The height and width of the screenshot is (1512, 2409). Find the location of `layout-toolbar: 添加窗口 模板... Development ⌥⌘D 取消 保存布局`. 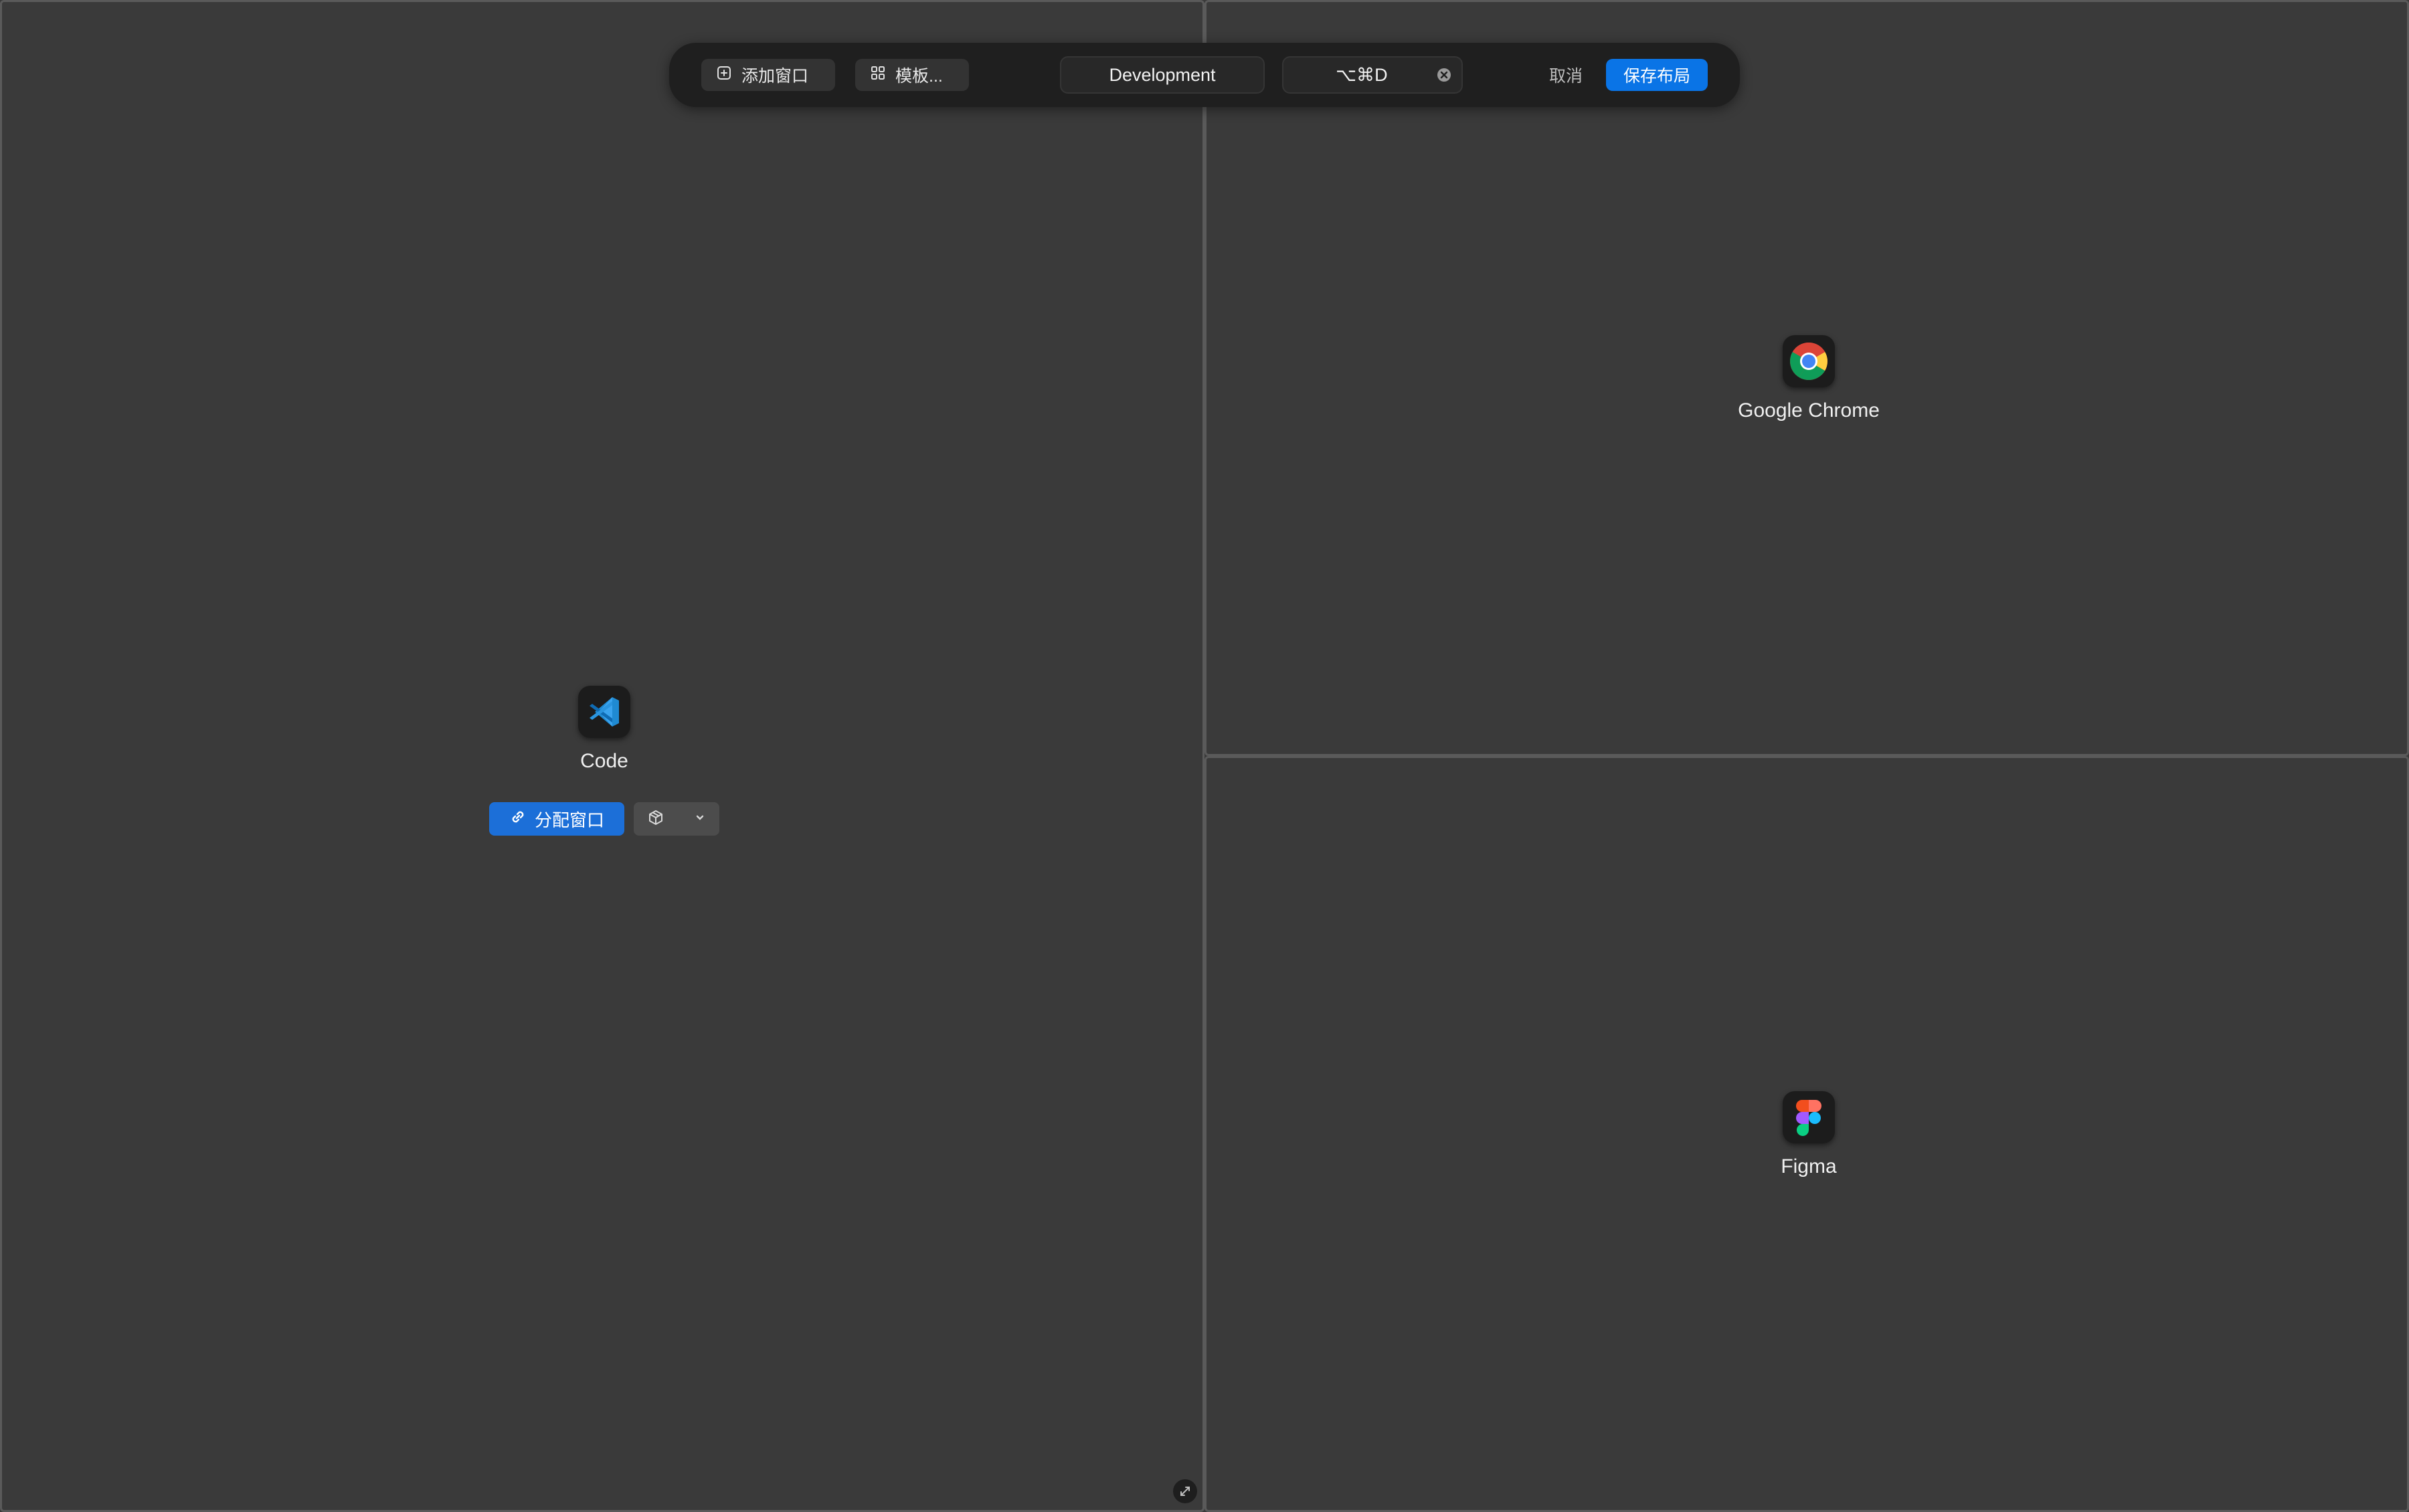

layout-toolbar: 添加窗口 模板... Development ⌥⌘D 取消 保存布局 is located at coordinates (1204, 75).